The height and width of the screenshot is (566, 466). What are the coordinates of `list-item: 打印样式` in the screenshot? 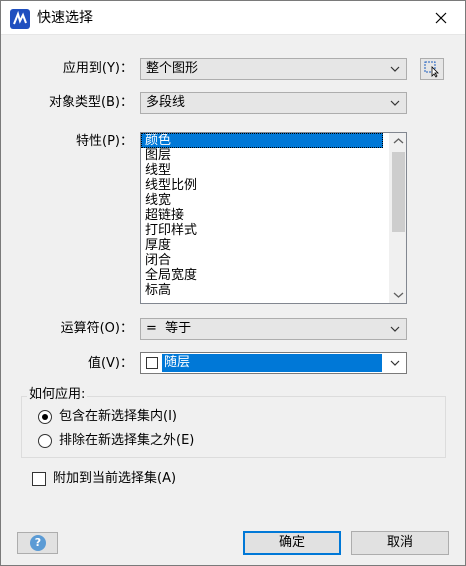 It's located at (273, 230).